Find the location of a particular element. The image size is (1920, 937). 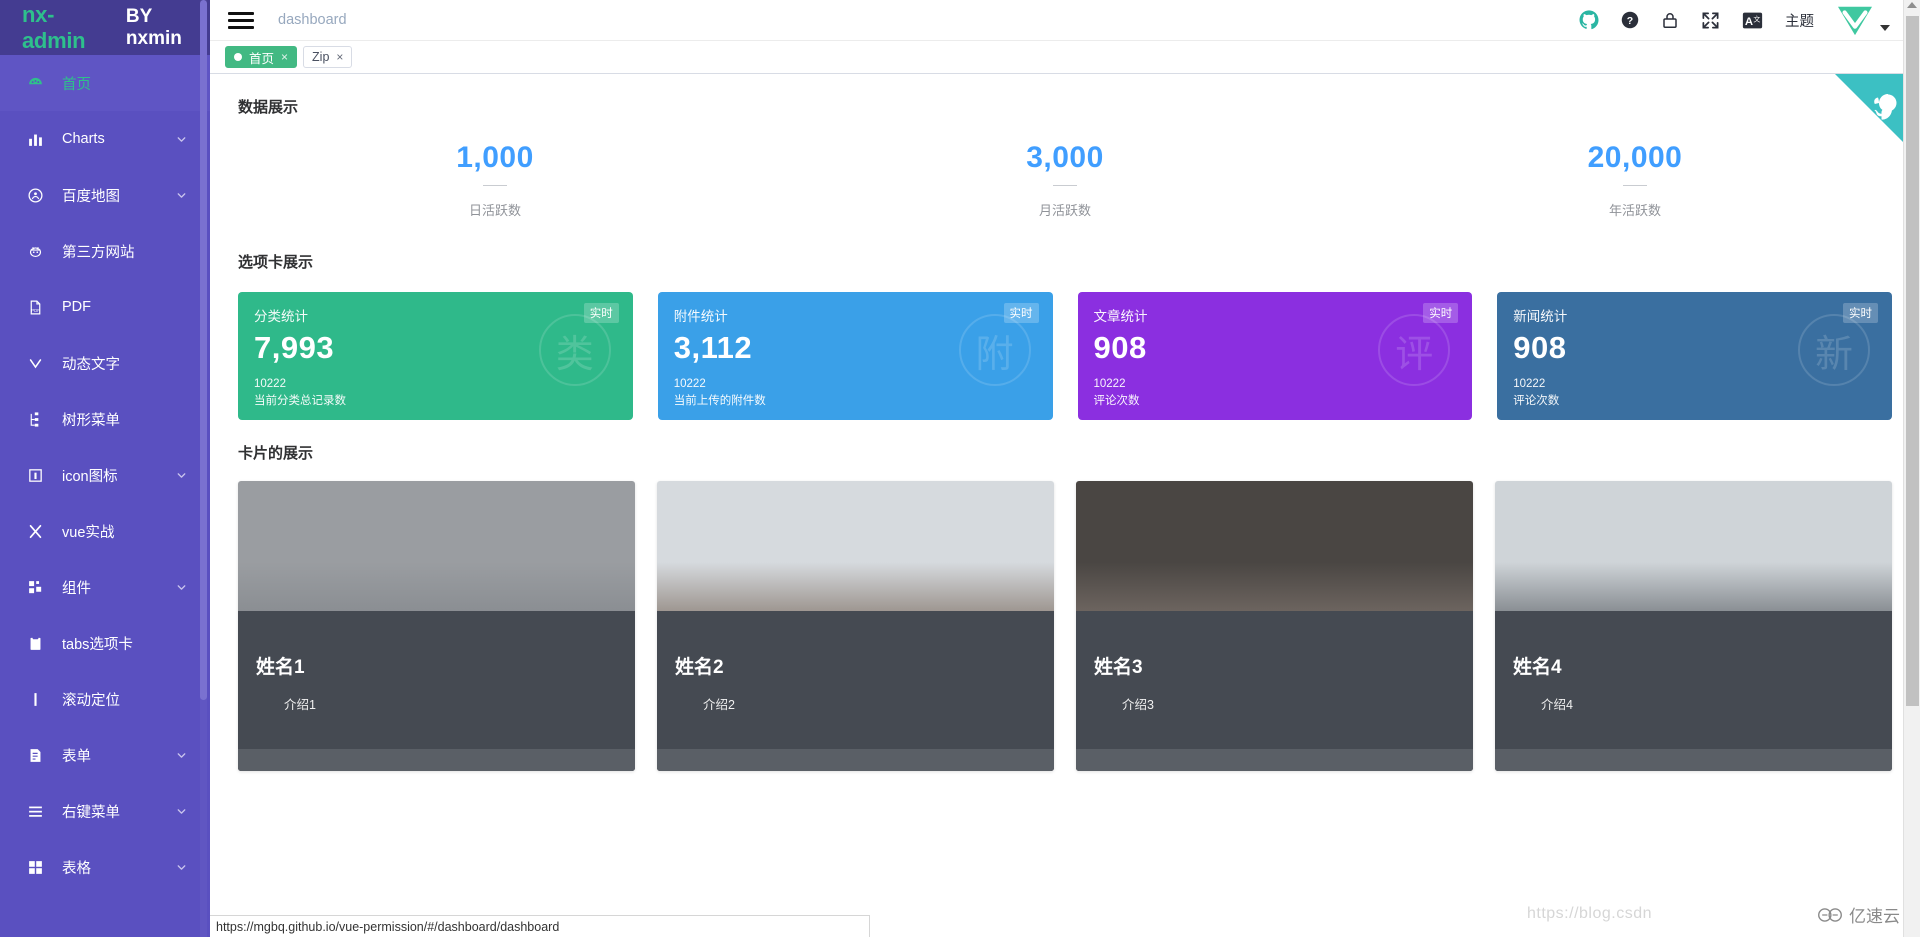

sidebar-item-13: 右键菜单 is located at coordinates (105, 811).